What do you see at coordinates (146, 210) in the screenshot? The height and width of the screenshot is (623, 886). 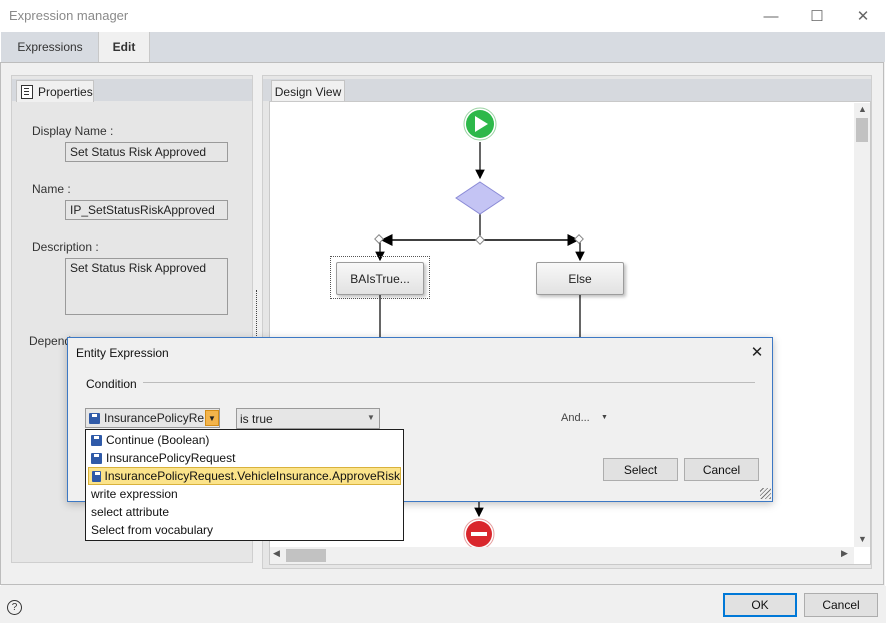 I see `name-field: IP_SetStatusRiskApproved` at bounding box center [146, 210].